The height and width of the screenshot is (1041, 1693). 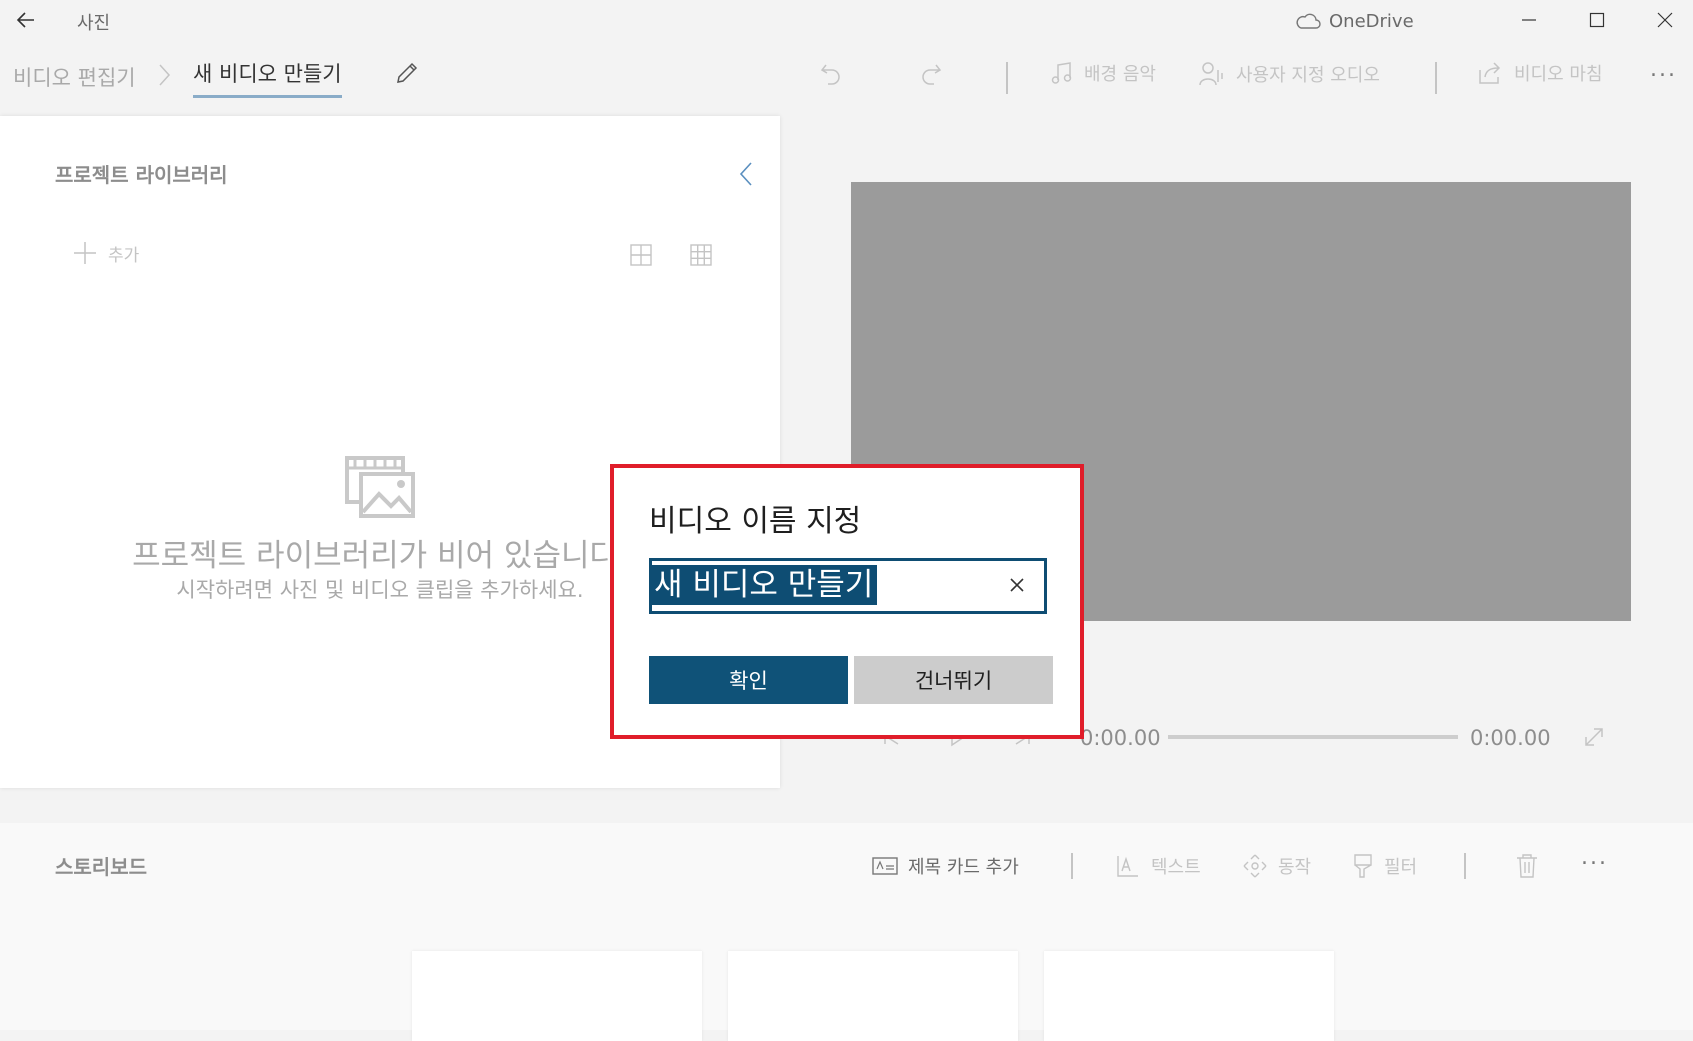 I want to click on share-icon, so click(x=1490, y=73).